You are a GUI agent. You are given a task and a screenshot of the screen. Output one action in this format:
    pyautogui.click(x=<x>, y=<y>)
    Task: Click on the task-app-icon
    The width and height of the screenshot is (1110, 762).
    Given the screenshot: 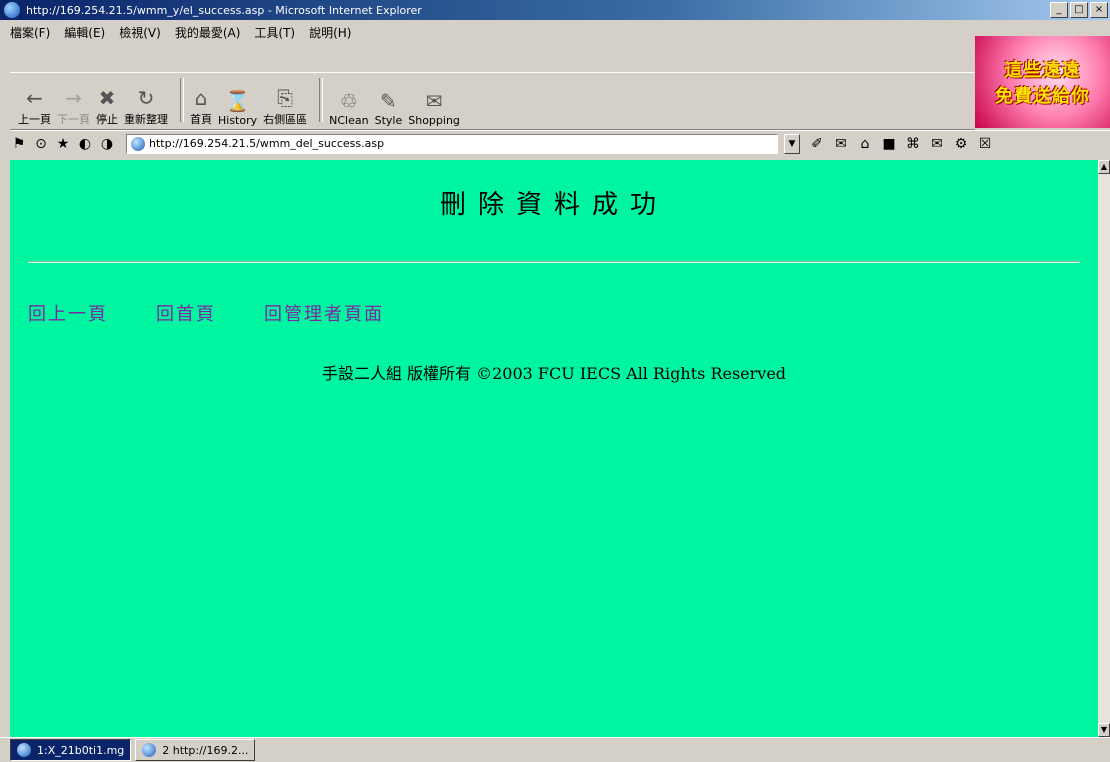 What is the action you would take?
    pyautogui.click(x=24, y=750)
    